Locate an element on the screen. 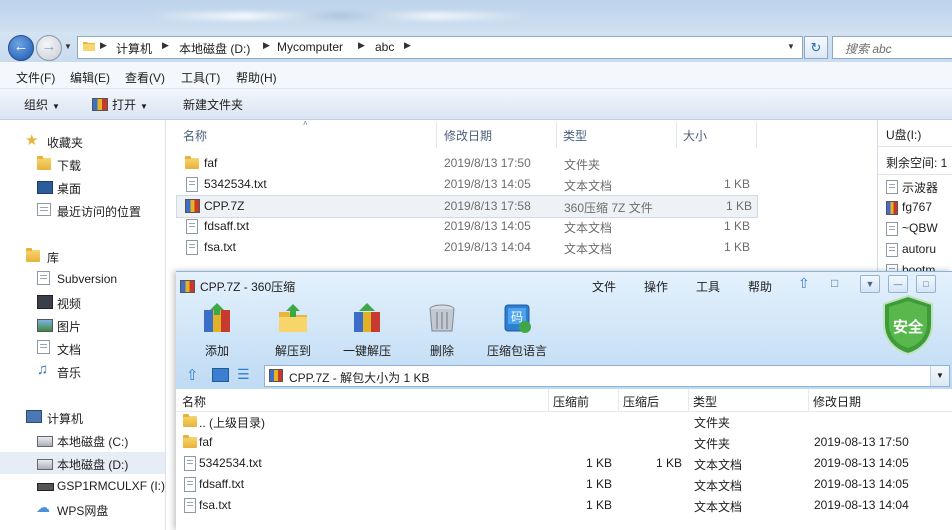 The image size is (952, 530). forward-button: → is located at coordinates (49, 48).